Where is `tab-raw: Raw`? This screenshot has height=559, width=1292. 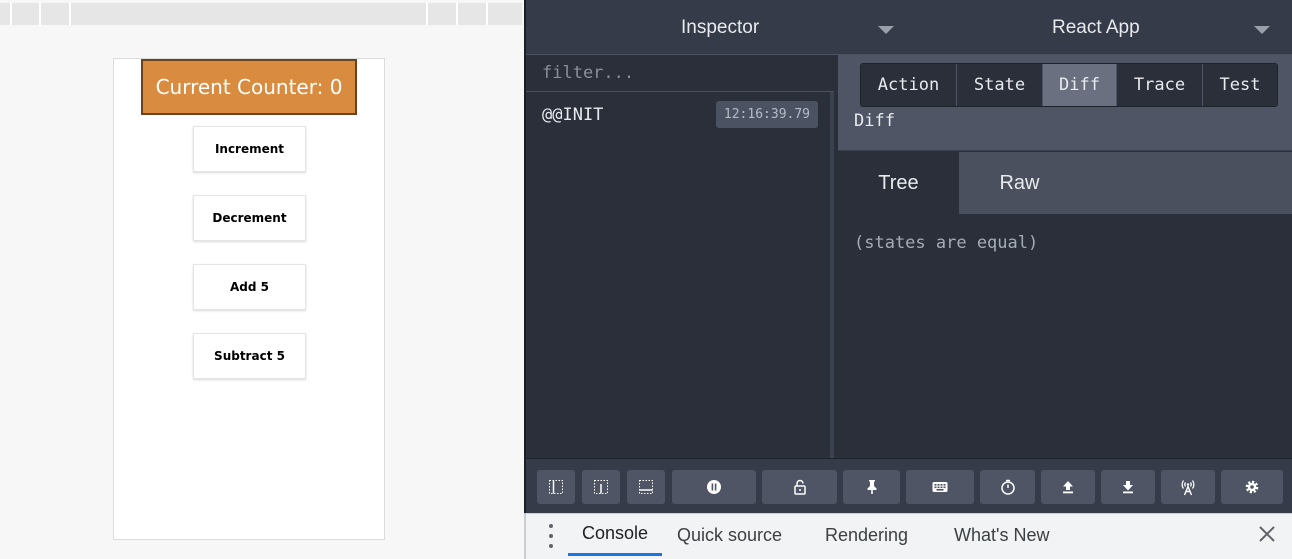 tab-raw: Raw is located at coordinates (1019, 183).